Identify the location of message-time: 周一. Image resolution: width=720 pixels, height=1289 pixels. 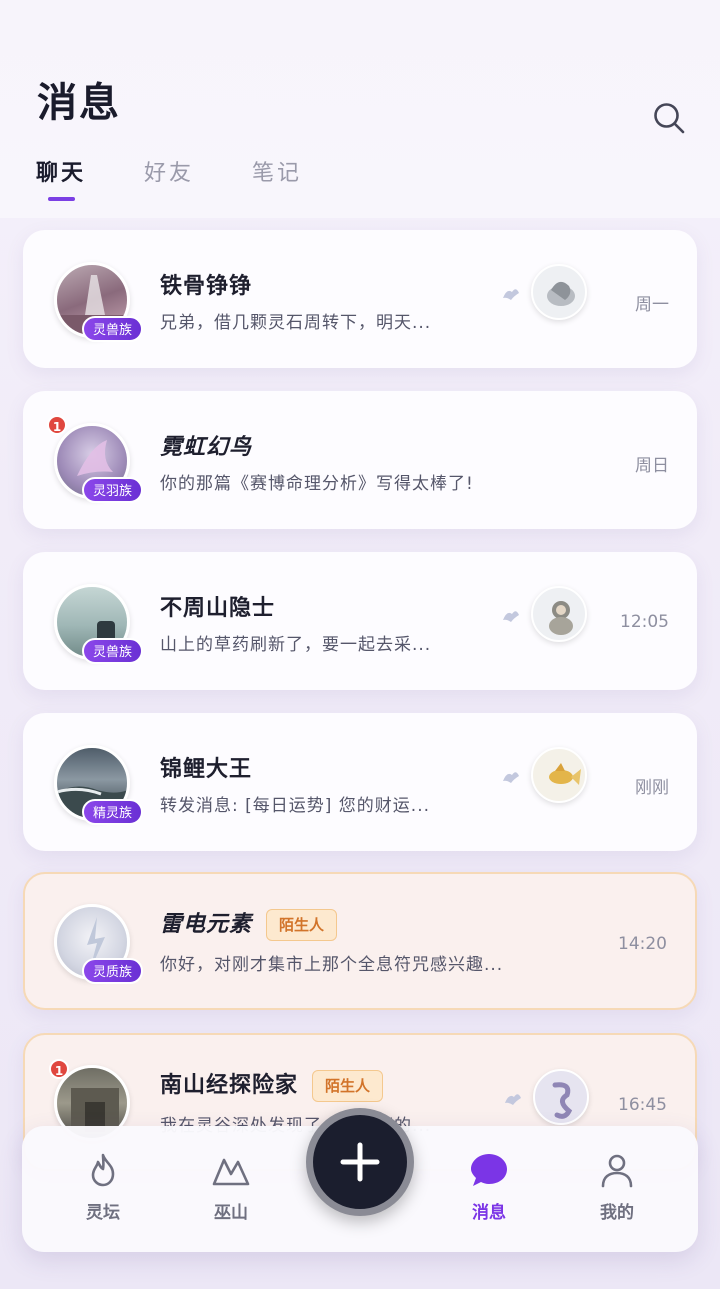
(652, 305).